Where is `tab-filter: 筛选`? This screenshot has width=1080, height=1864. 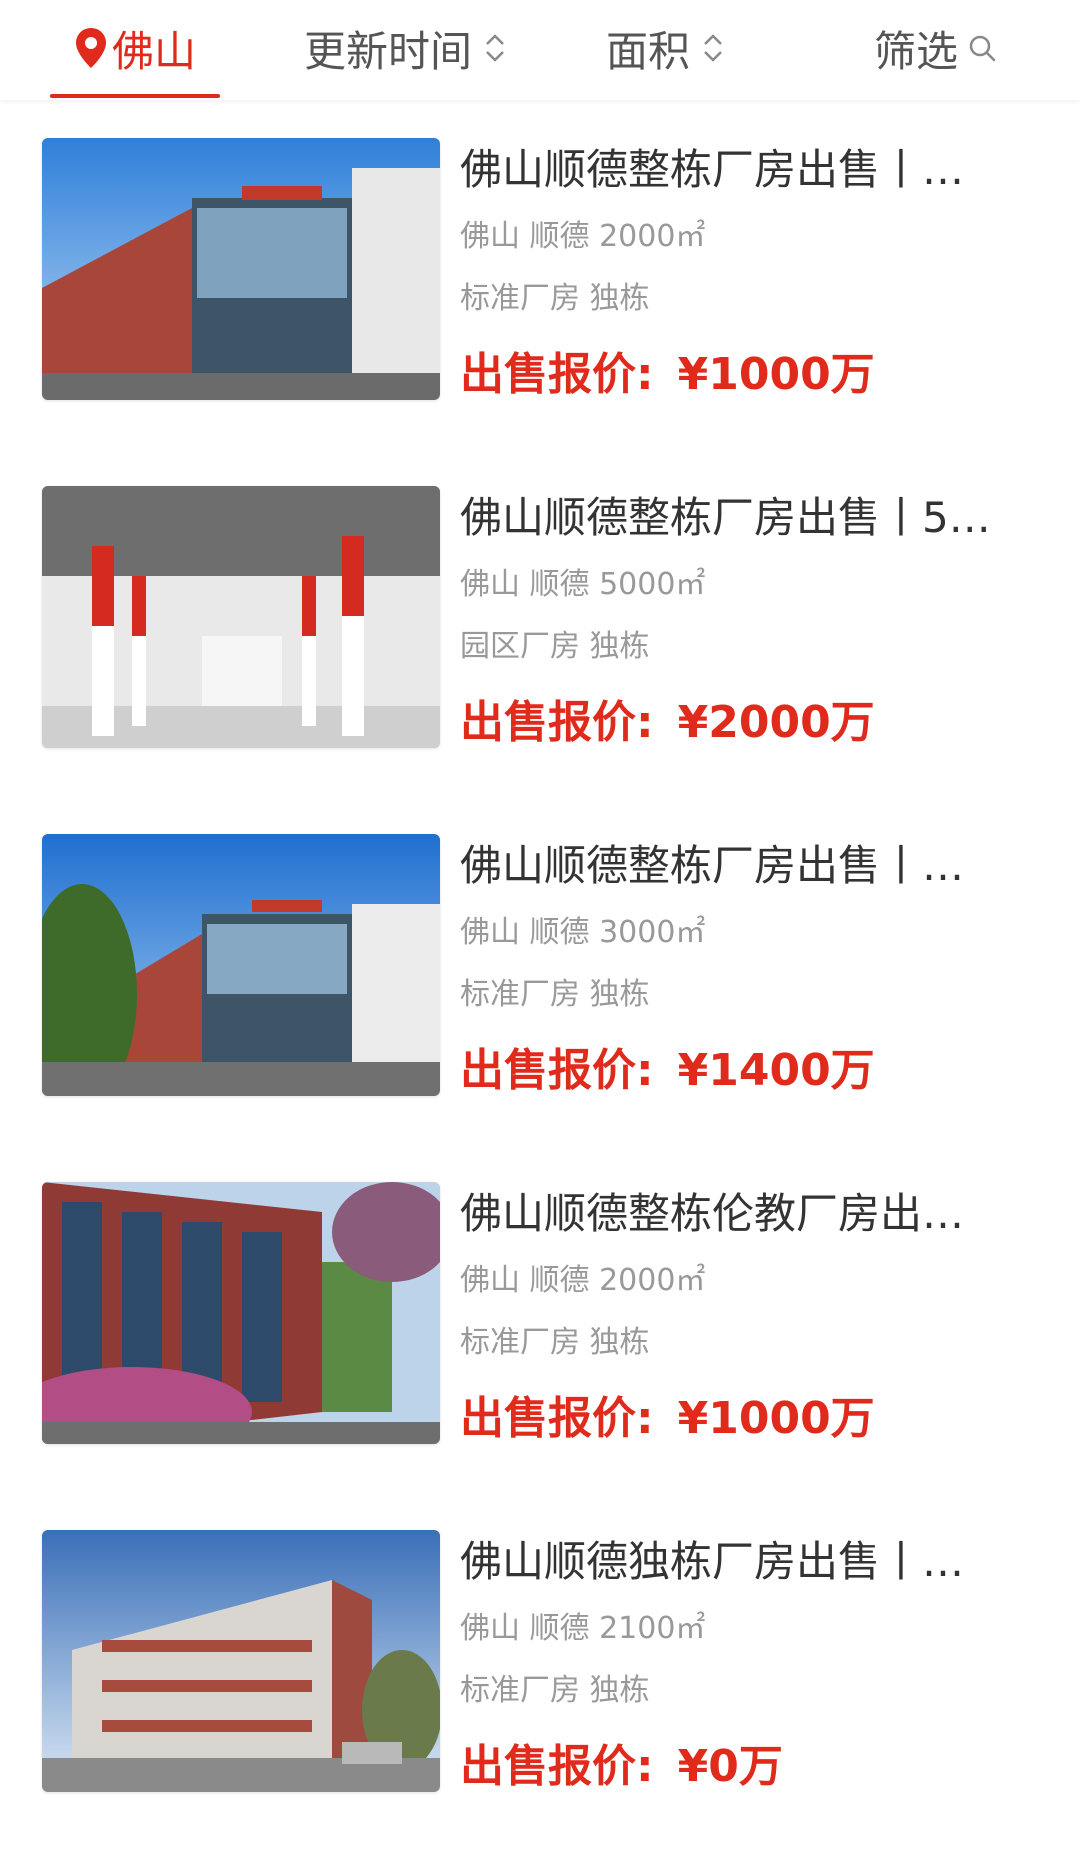
tab-filter: 筛选 is located at coordinates (935, 48).